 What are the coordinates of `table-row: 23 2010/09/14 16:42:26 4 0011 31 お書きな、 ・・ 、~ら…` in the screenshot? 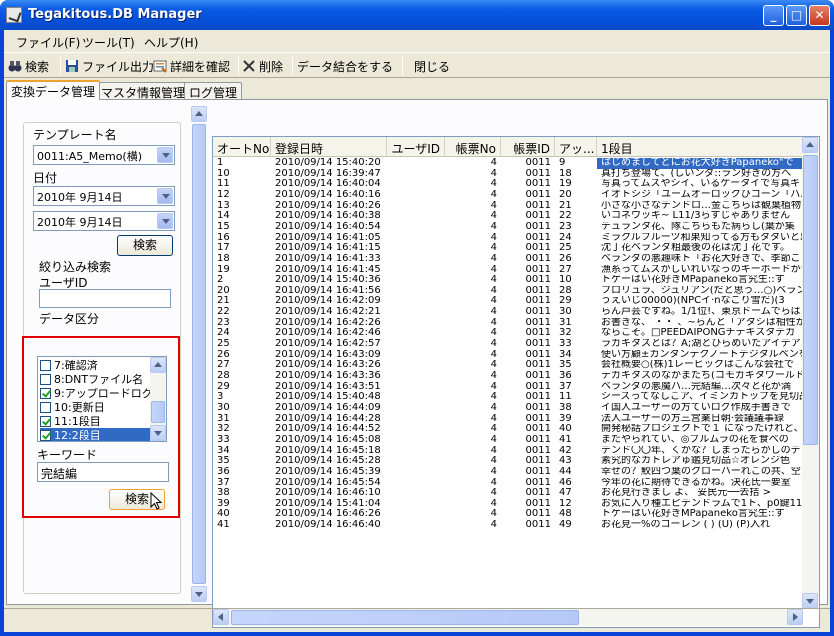 It's located at (509, 323).